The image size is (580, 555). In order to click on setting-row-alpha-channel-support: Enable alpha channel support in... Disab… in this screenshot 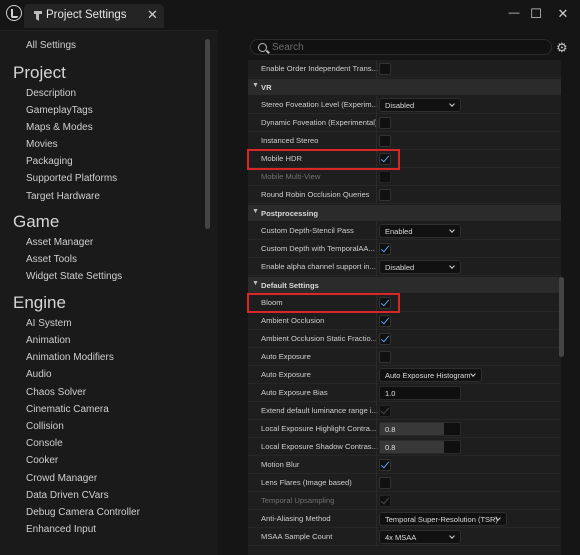, I will do `click(404, 267)`.